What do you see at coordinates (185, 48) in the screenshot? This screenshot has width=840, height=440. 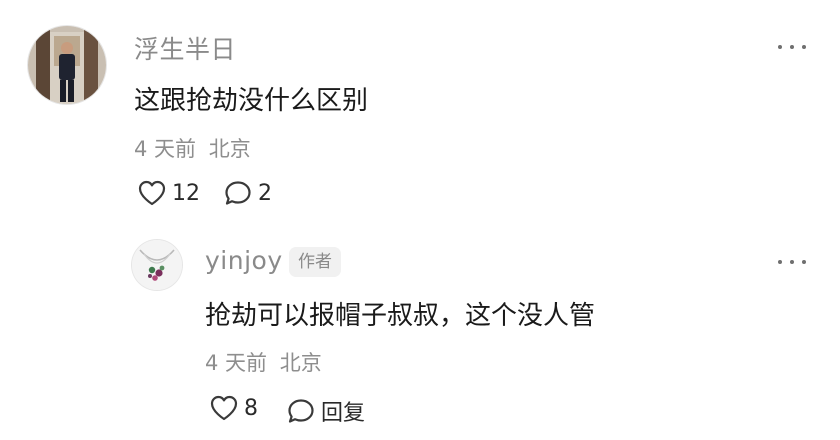 I see `comment-username: 浮生半日` at bounding box center [185, 48].